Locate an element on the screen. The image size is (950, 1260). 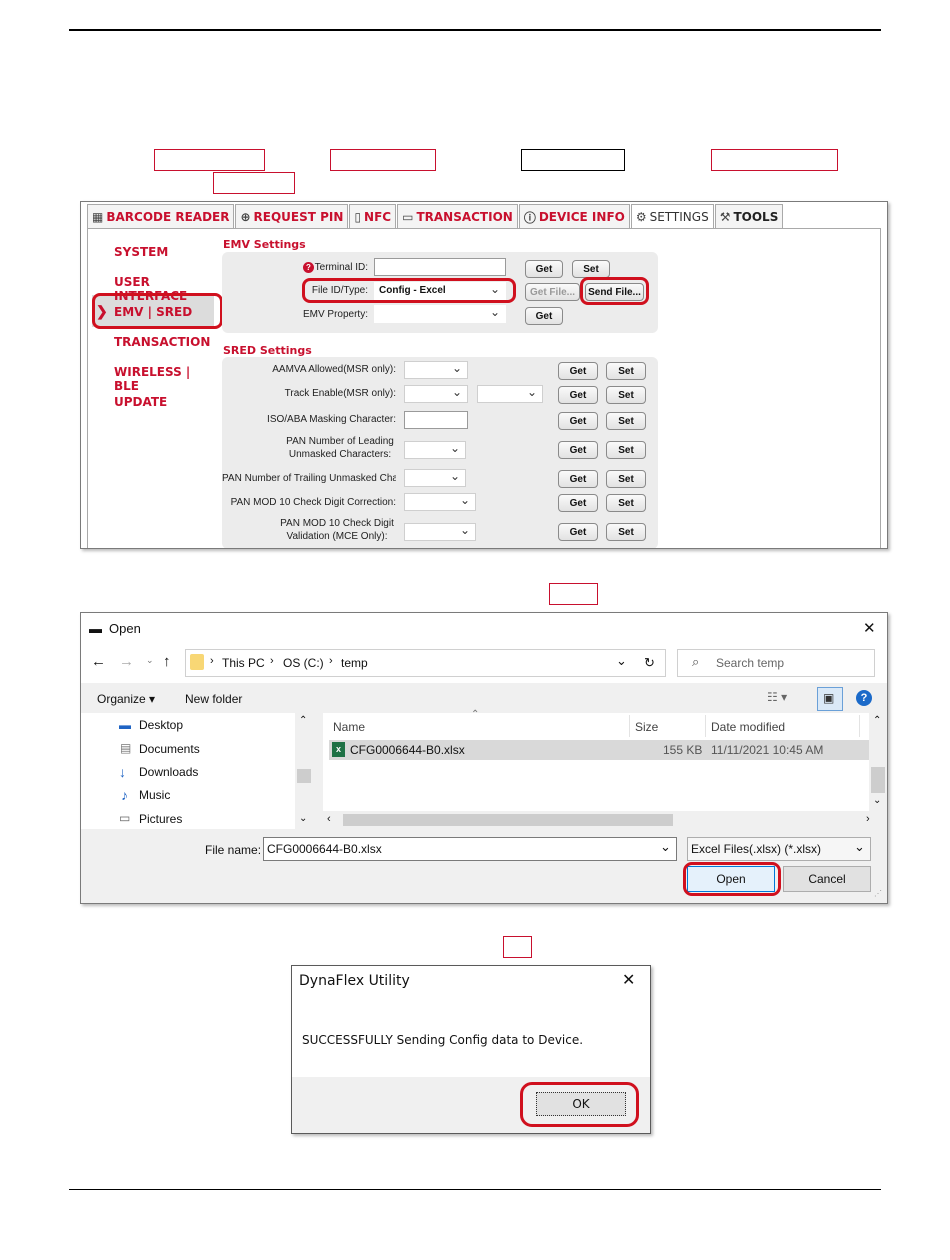
back-arrow-icon: ← is located at coordinates (98, 661).